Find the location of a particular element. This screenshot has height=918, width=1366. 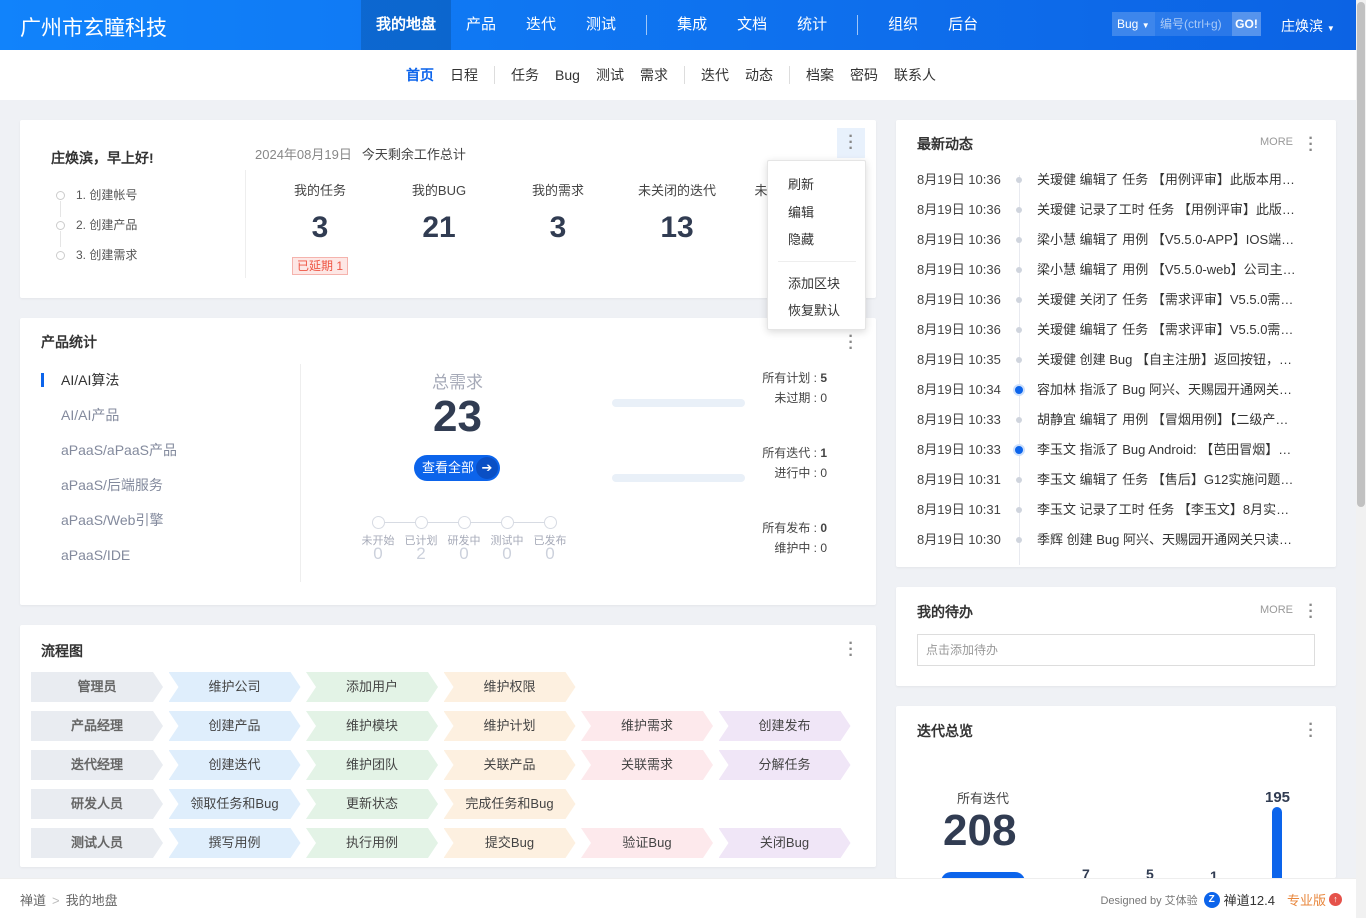

flow-step: 维护计划 is located at coordinates (510, 726).